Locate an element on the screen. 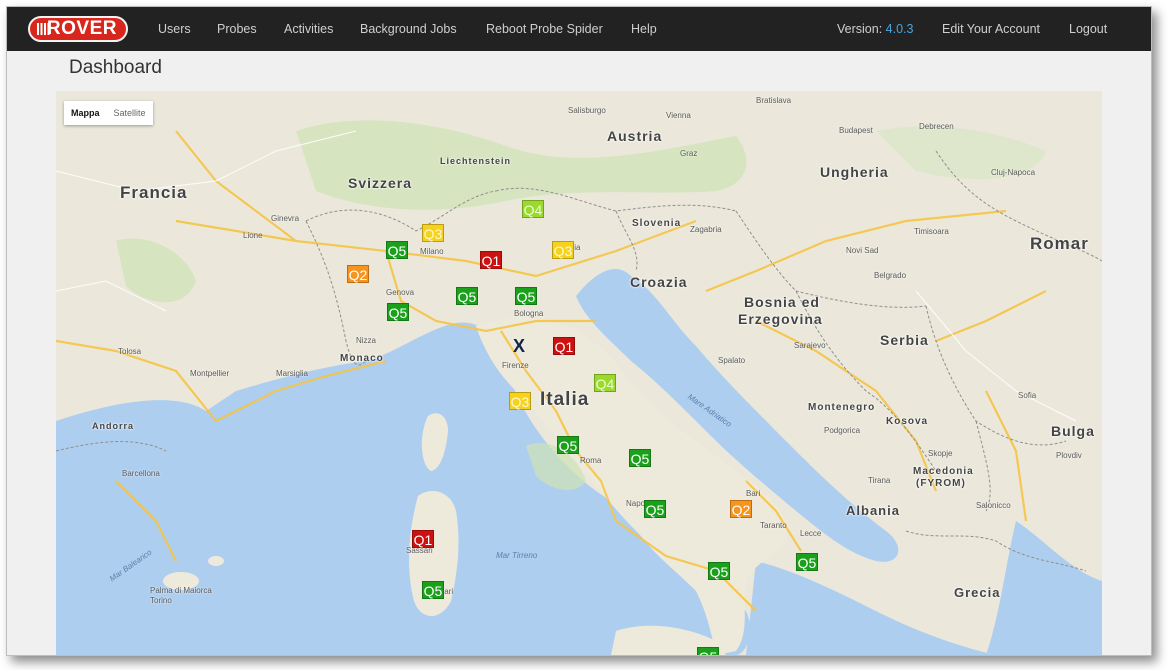 The width and height of the screenshot is (1172, 670). nav-edit-account: Edit Your Account is located at coordinates (991, 29).